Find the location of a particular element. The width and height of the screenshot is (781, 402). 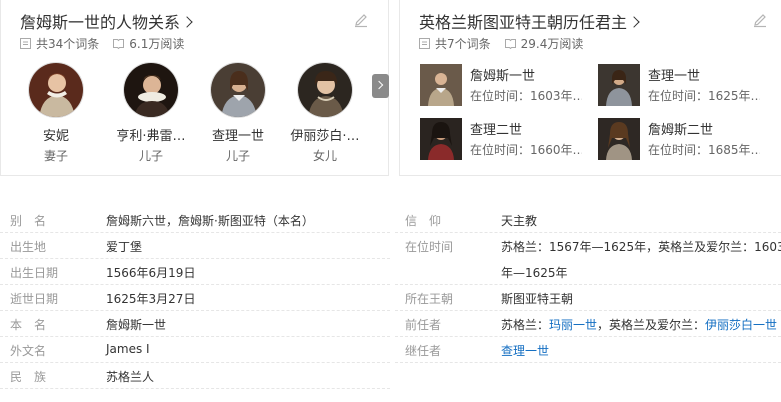

info-label: 本 名 is located at coordinates (28, 325).